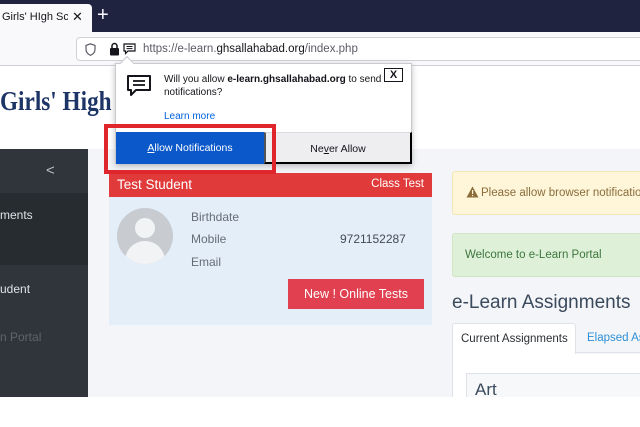  I want to click on warning-alert: Please allow browser notifications, so click(546, 193).